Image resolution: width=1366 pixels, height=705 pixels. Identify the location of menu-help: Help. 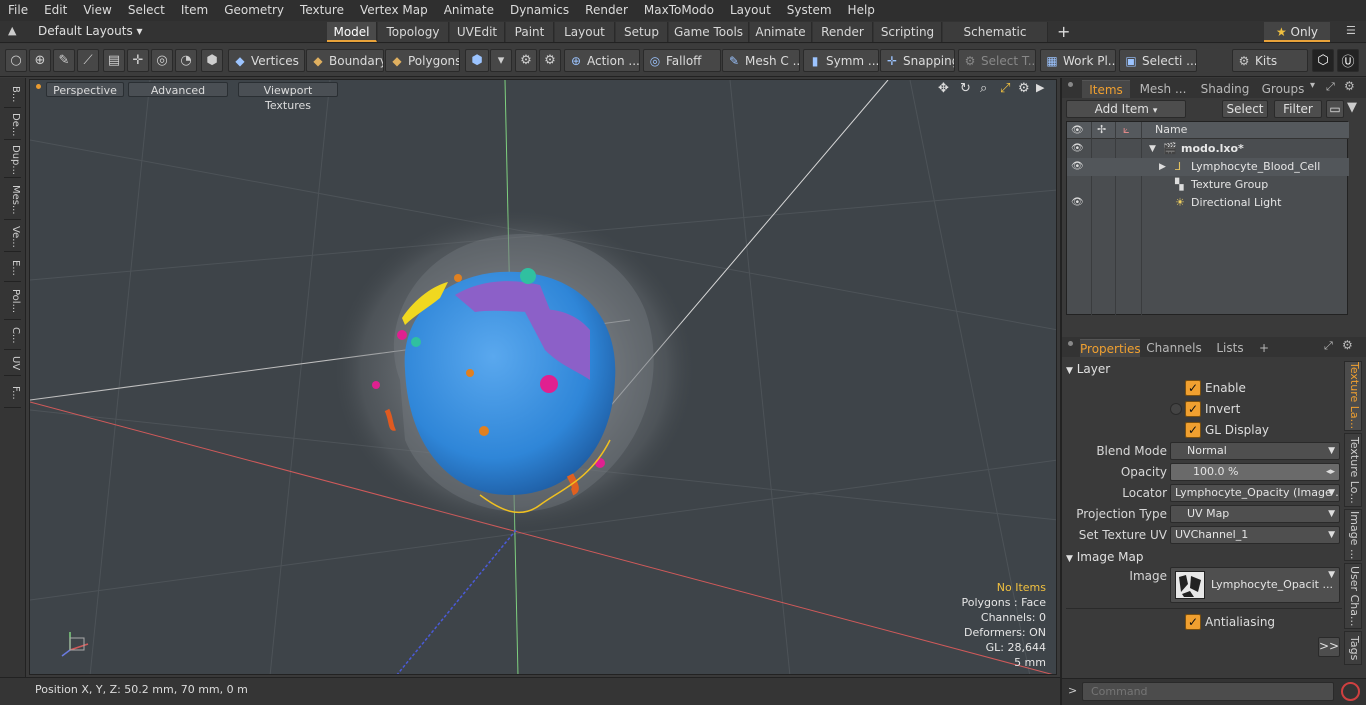
(861, 10).